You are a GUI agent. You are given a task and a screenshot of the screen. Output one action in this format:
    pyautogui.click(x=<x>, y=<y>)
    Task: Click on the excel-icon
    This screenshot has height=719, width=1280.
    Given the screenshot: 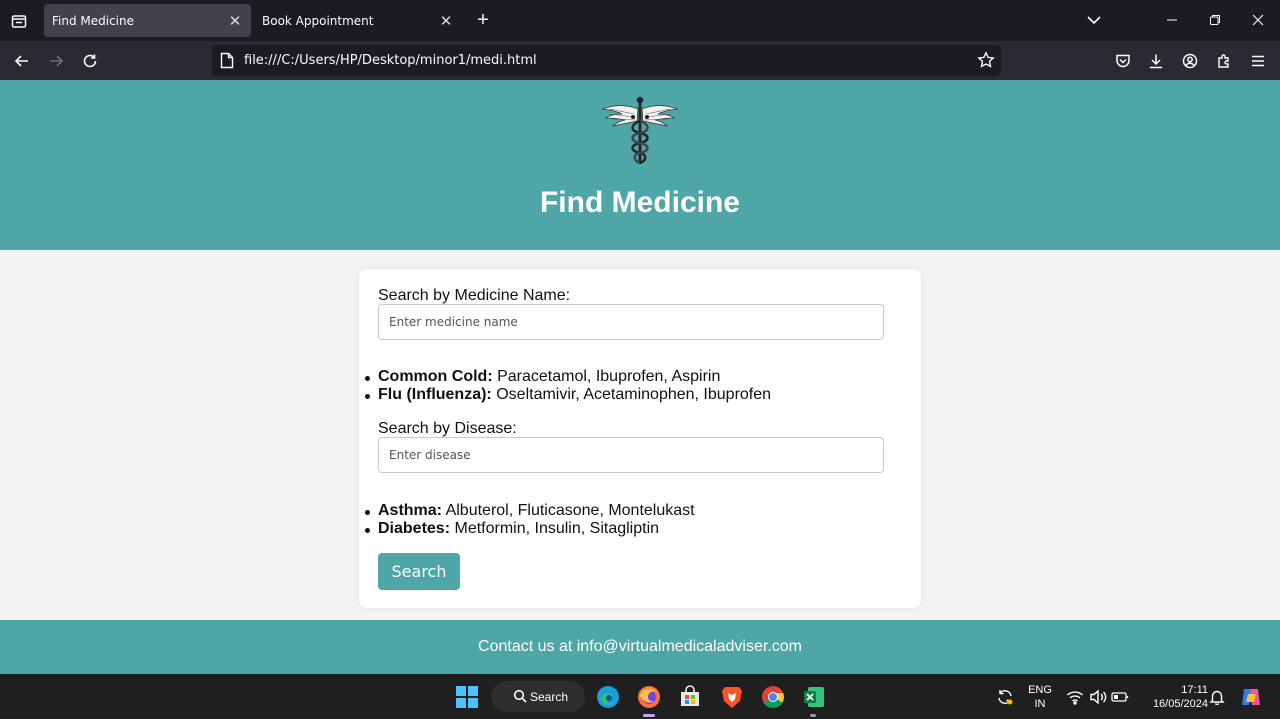 What is the action you would take?
    pyautogui.click(x=814, y=697)
    